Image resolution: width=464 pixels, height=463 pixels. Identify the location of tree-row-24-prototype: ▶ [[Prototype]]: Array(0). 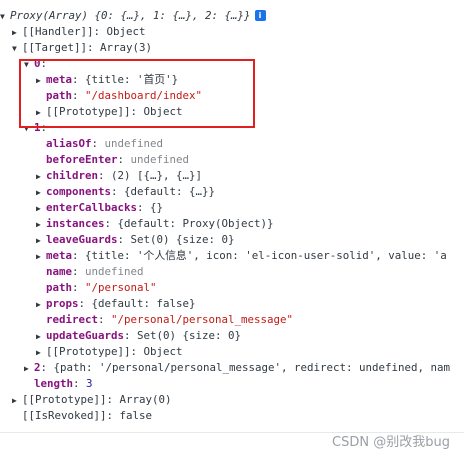
(92, 400).